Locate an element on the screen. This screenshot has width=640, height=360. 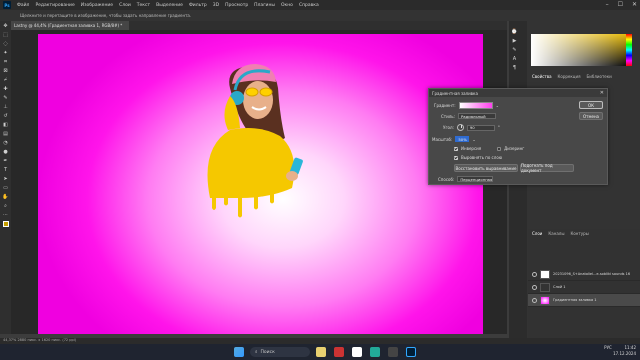
degree-symbol: ° is located at coordinates (498, 127).